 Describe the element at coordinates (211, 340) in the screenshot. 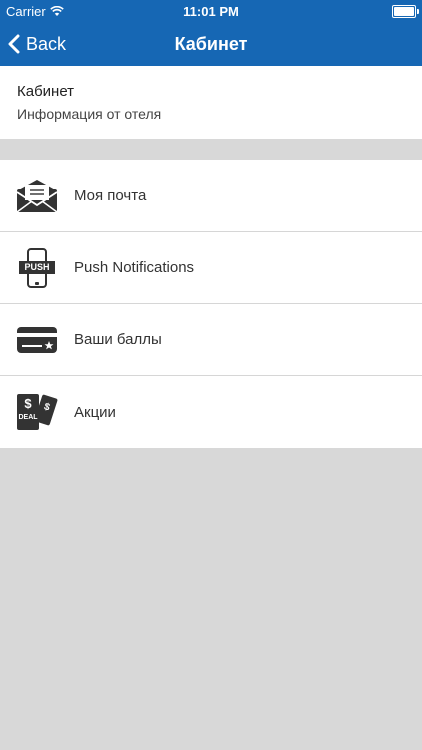

I see `menu-item-points: Ваши баллы` at that location.